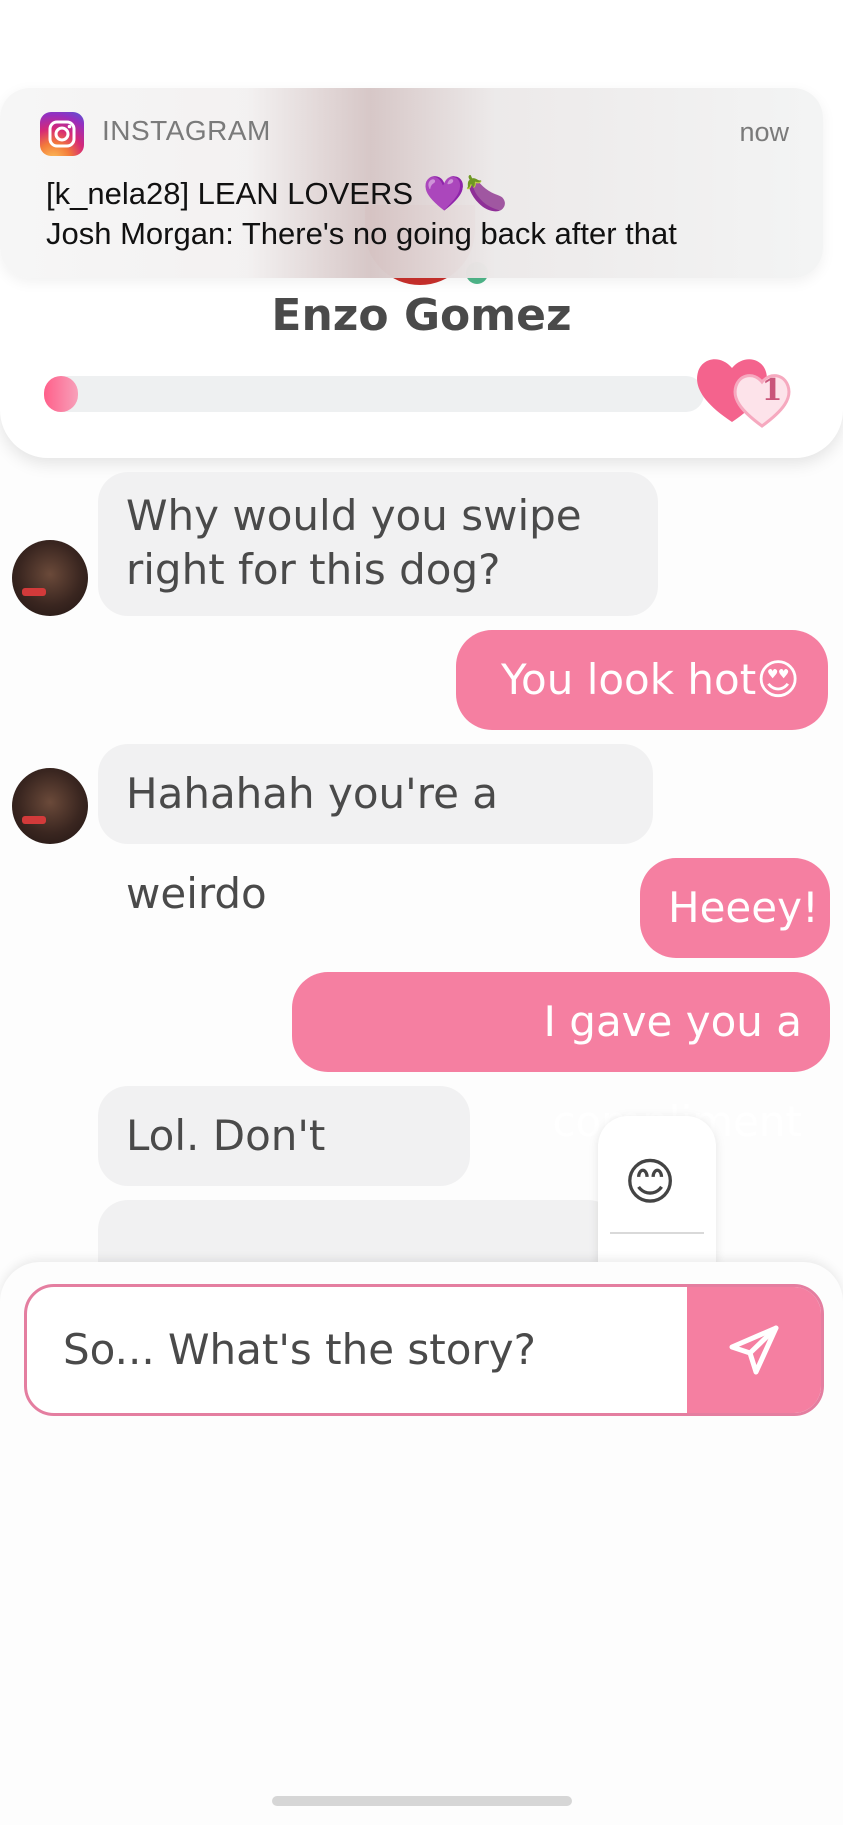  What do you see at coordinates (465, 194) in the screenshot?
I see `notification-title-emojis: 💜🍆` at bounding box center [465, 194].